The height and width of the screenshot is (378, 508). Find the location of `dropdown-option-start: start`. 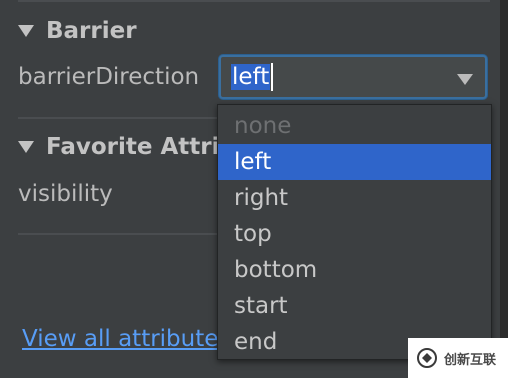

dropdown-option-start: start is located at coordinates (354, 306).